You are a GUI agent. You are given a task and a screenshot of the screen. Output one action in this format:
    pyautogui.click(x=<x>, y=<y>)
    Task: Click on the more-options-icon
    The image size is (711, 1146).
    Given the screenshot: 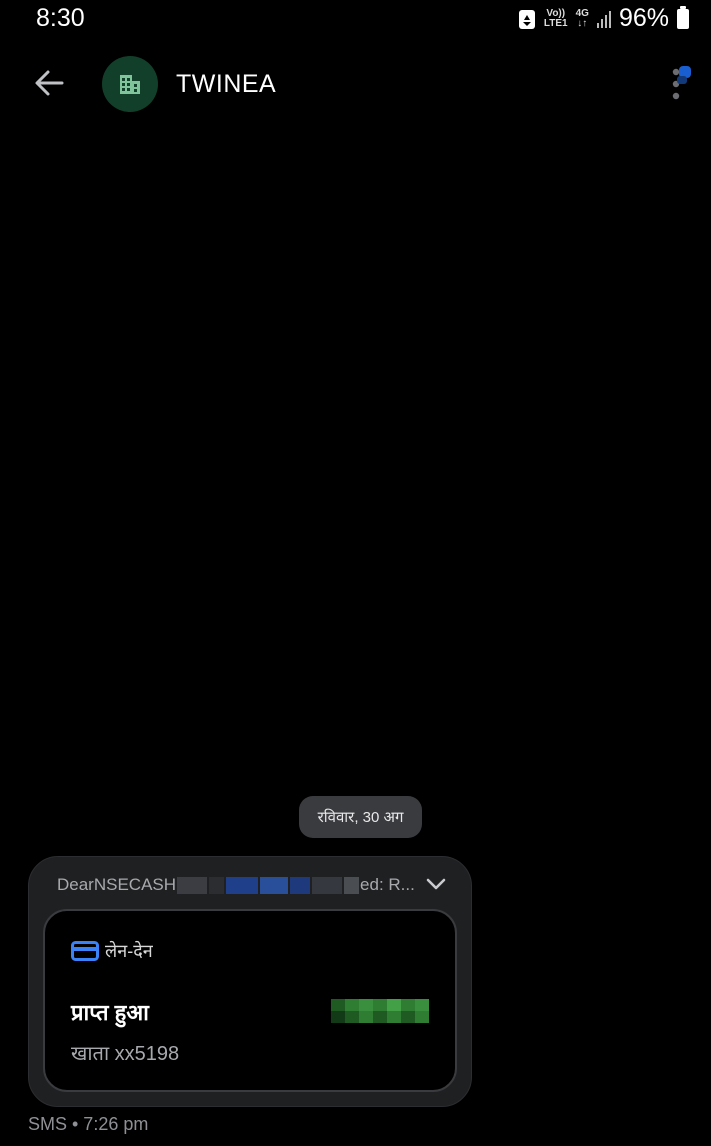 What is the action you would take?
    pyautogui.click(x=682, y=84)
    